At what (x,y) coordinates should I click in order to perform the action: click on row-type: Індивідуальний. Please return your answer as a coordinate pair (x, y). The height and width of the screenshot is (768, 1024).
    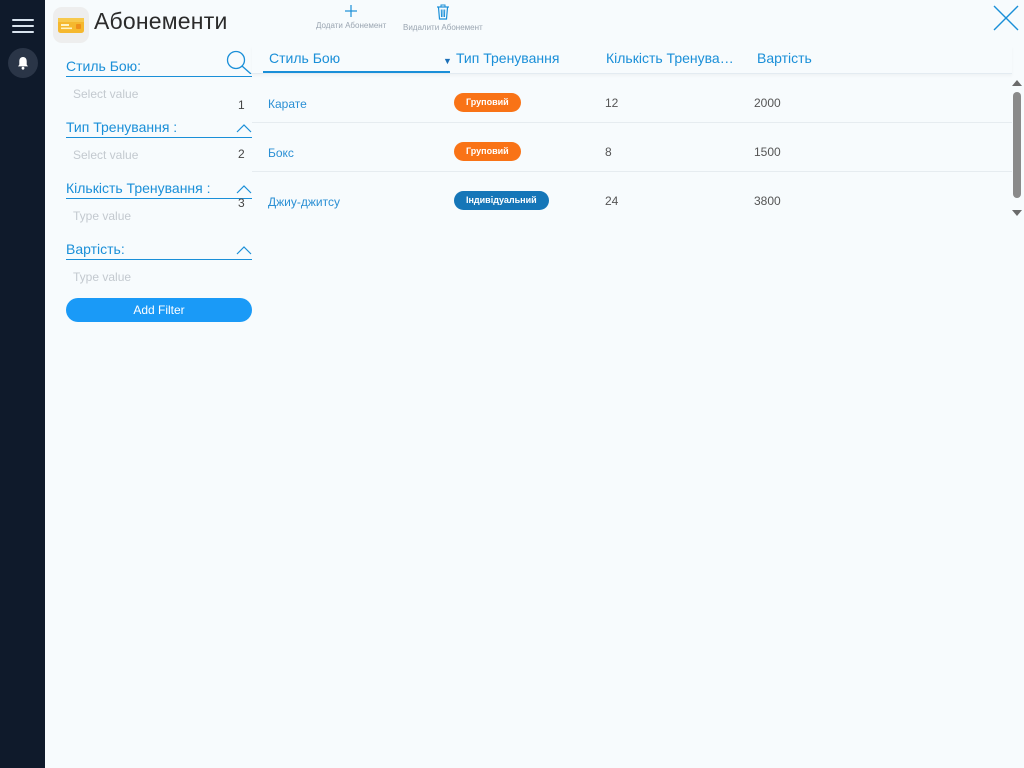
    Looking at the image, I should click on (501, 200).